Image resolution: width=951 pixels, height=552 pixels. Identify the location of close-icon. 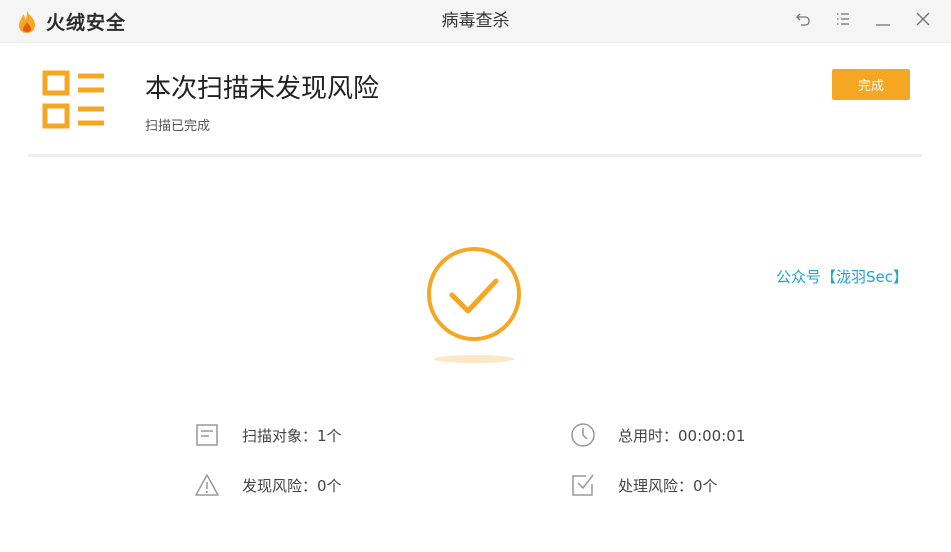
(923, 21).